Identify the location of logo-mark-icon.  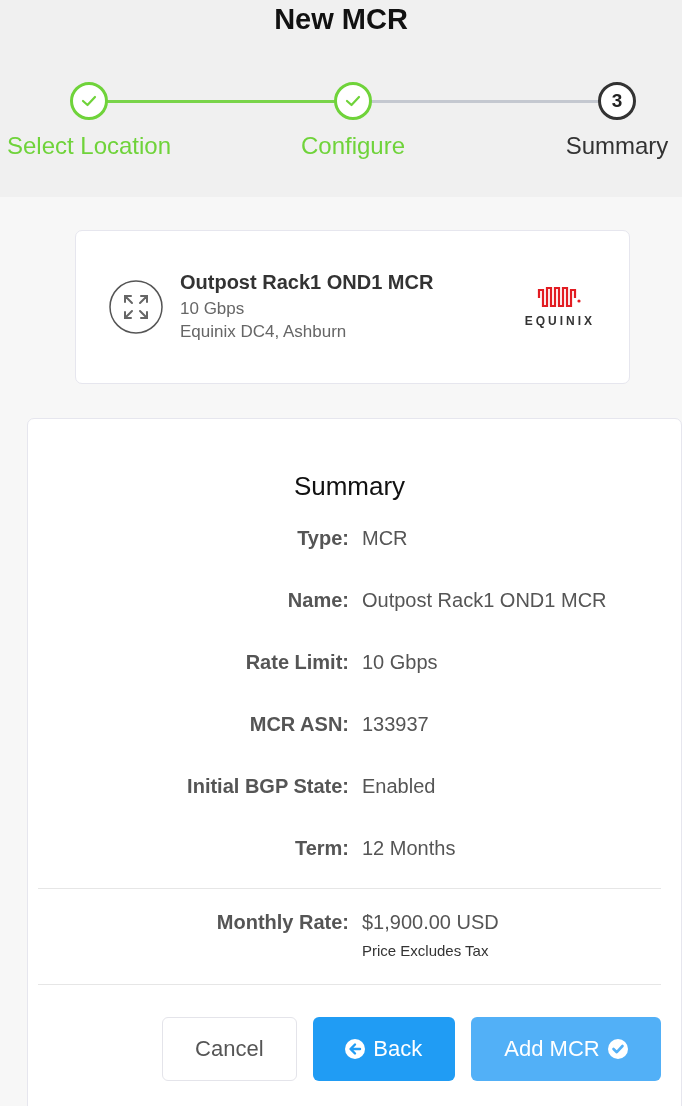
(559, 297).